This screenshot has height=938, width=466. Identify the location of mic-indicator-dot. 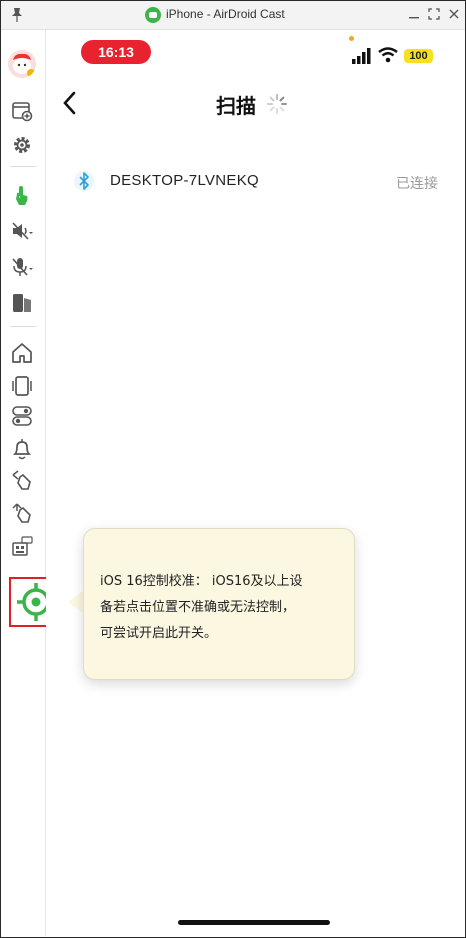
(351, 38).